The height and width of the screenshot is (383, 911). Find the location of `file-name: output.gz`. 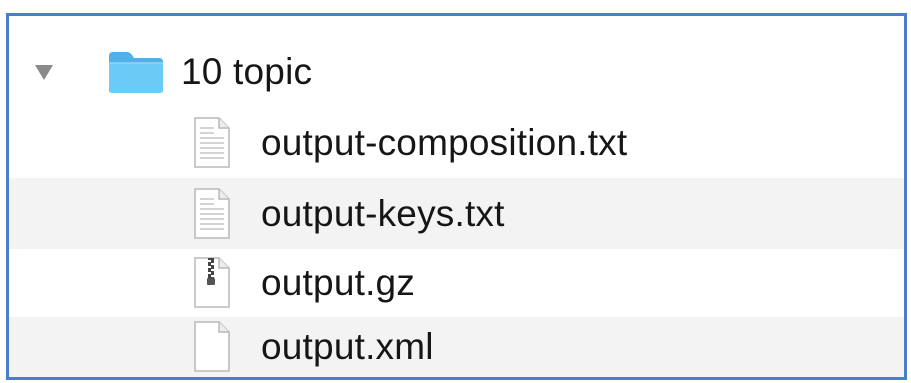

file-name: output.gz is located at coordinates (338, 282).